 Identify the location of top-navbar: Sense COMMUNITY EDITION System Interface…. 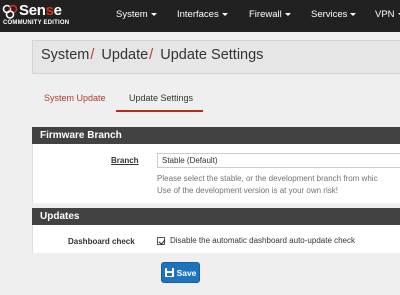
(200, 16).